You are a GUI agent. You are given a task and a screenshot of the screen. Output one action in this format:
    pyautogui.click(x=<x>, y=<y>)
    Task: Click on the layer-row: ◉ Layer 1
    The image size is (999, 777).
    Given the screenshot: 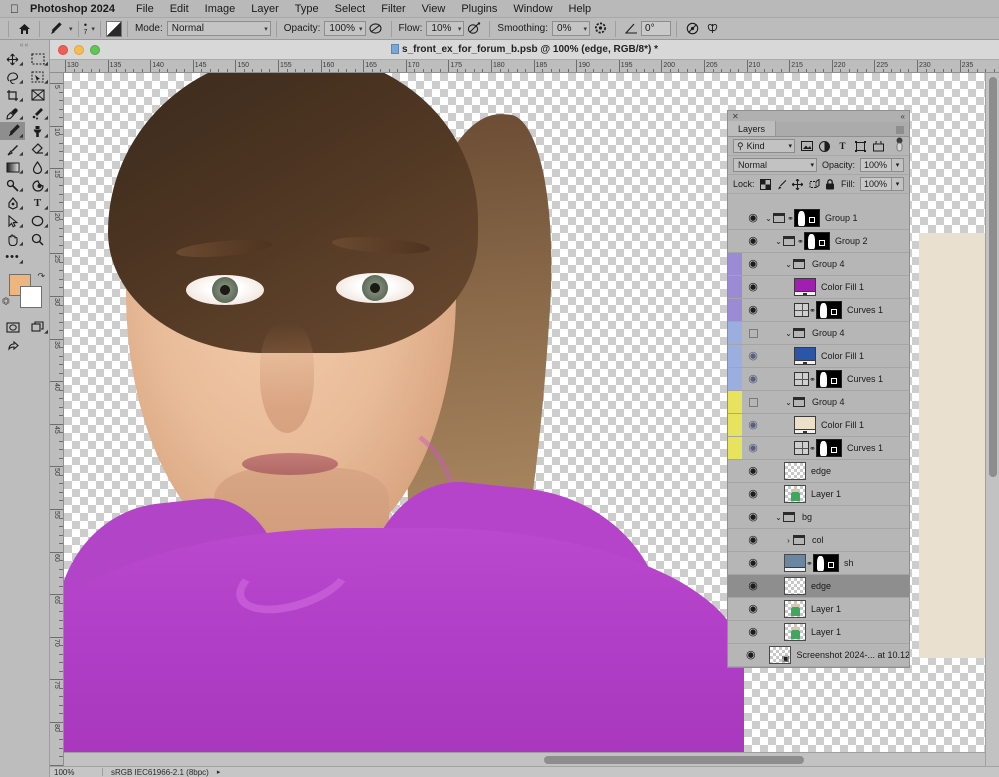 What is the action you would take?
    pyautogui.click(x=818, y=632)
    